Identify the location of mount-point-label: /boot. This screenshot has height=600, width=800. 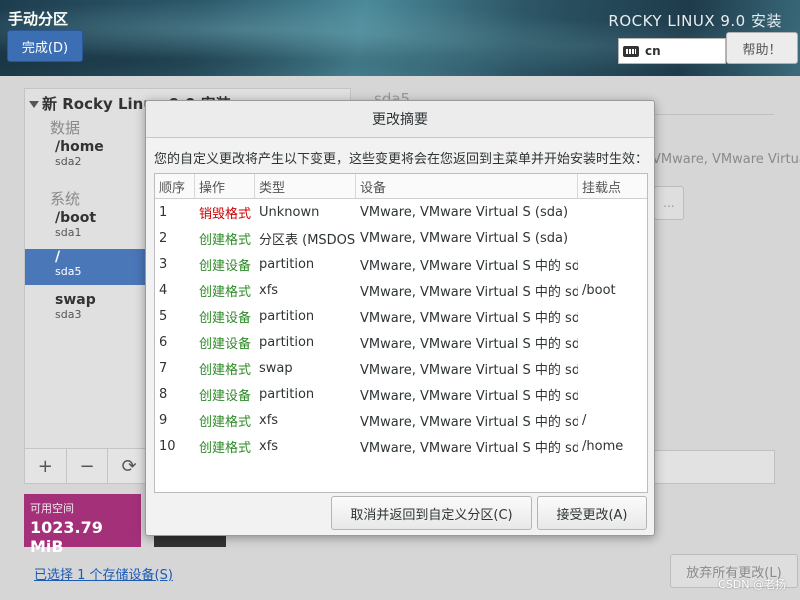
(76, 218).